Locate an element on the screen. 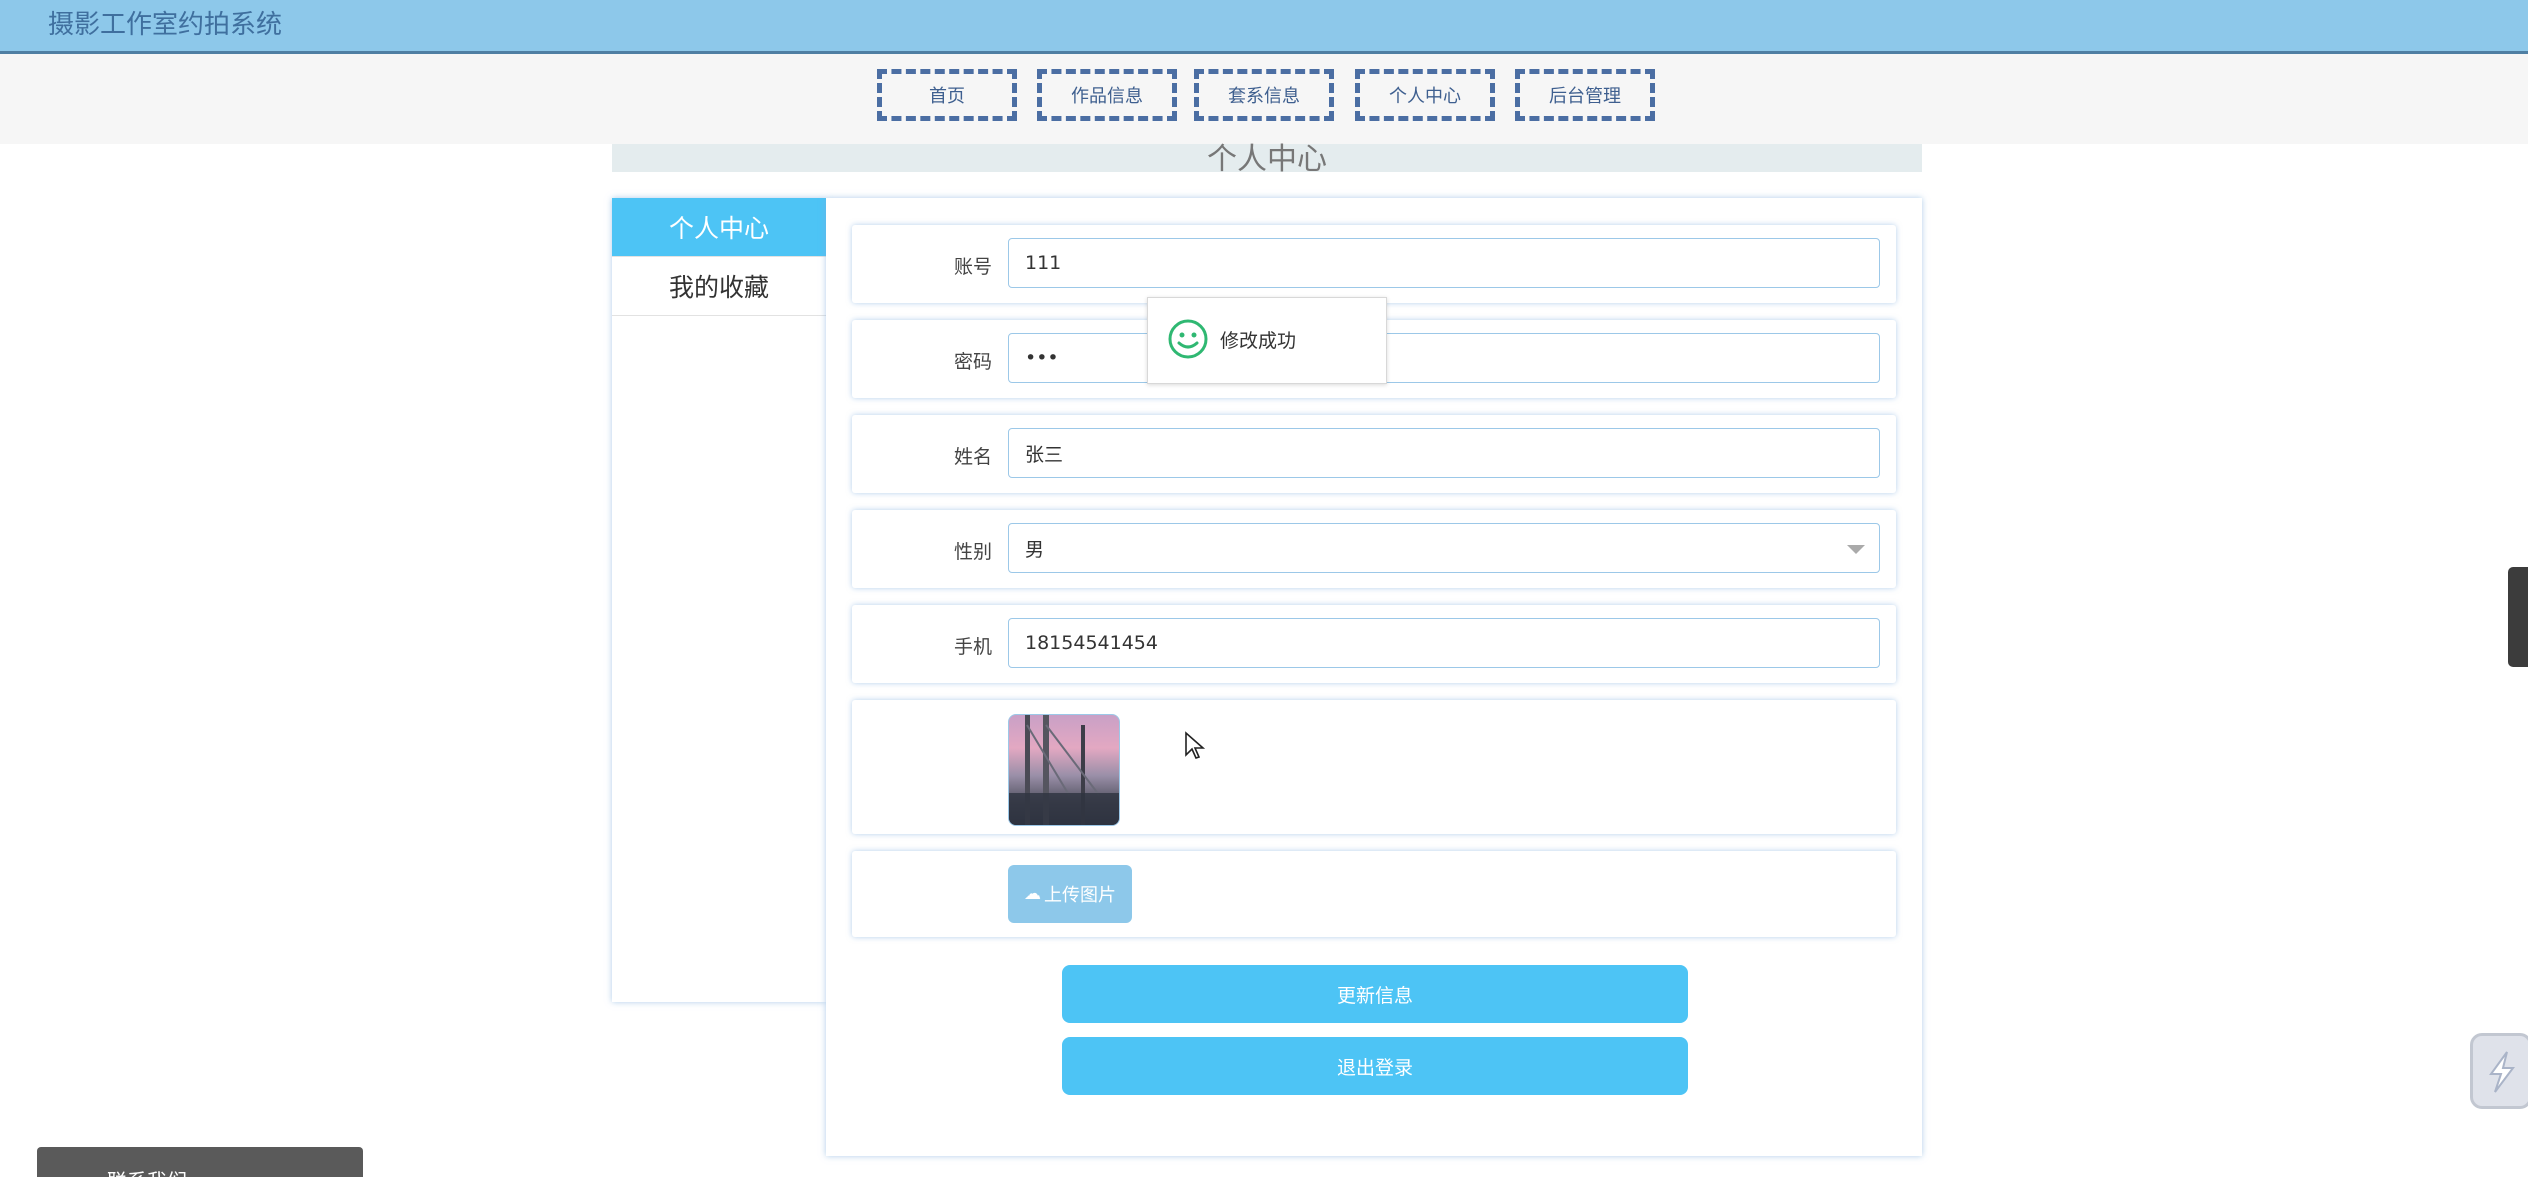 Image resolution: width=2528 pixels, height=1177 pixels. side-drawer-handle is located at coordinates (2518, 617).